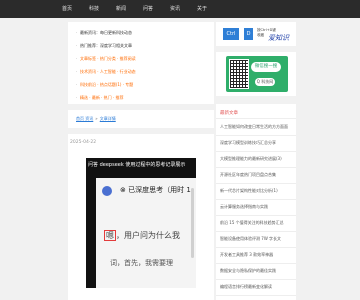 The image size is (360, 300). What do you see at coordinates (148, 235) in the screenshot?
I see `chat-text: ，用户问为什么我` at bounding box center [148, 235].